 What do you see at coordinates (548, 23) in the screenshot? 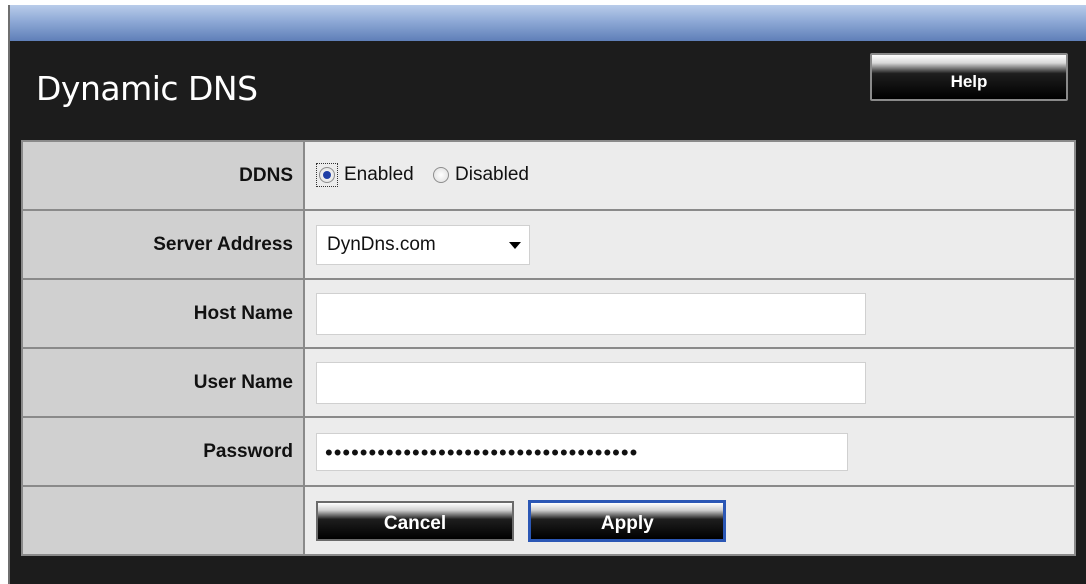
I see `header-bar` at bounding box center [548, 23].